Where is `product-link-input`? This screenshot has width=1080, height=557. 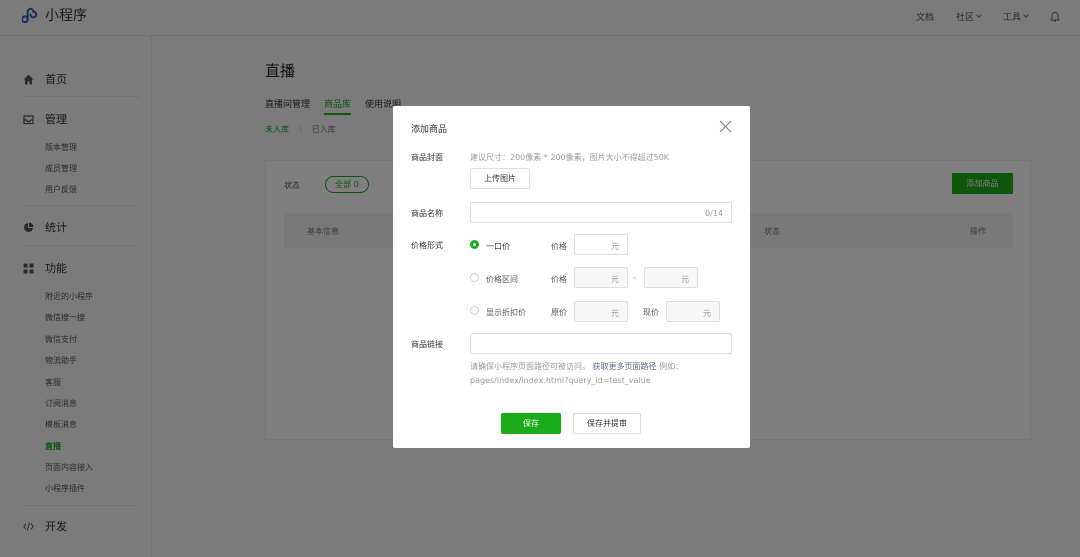
product-link-input is located at coordinates (601, 343).